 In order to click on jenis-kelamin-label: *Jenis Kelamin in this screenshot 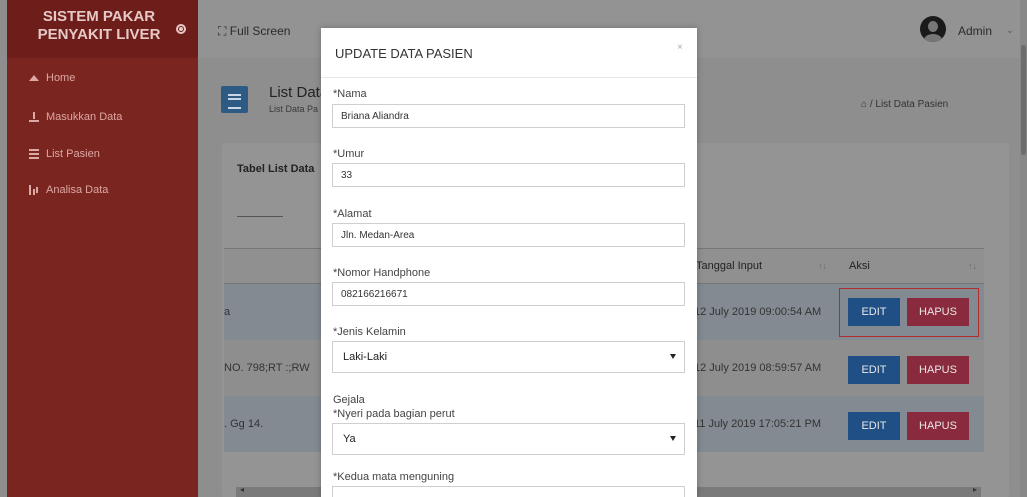, I will do `click(369, 332)`.